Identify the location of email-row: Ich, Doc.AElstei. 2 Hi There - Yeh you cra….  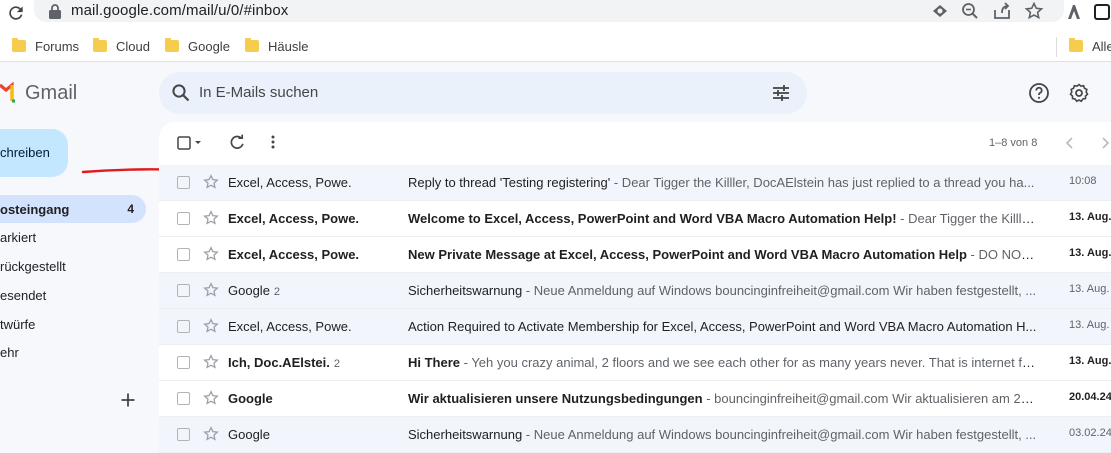
(635, 363).